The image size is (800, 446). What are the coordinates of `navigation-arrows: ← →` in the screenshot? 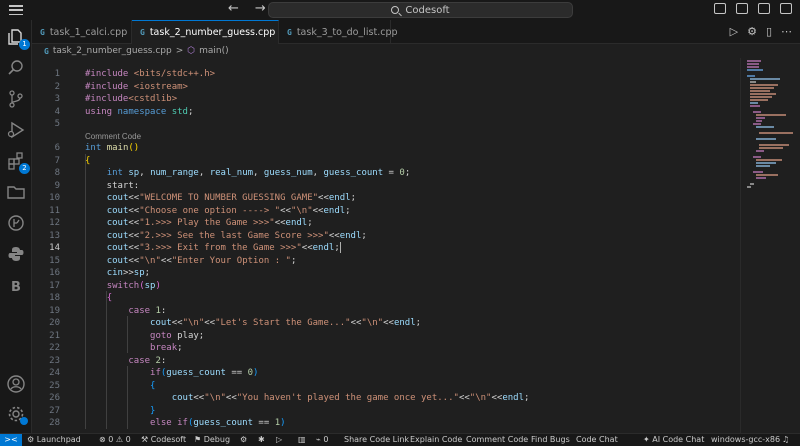 It's located at (247, 8).